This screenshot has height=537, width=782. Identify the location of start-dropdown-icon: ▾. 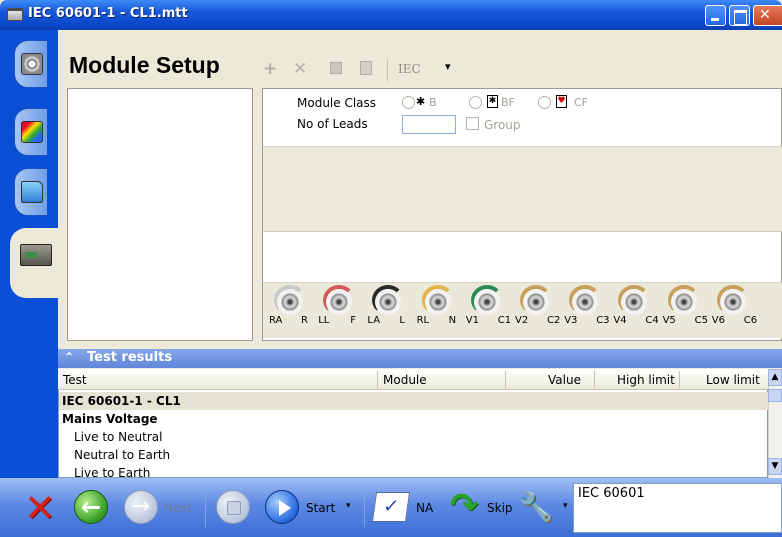
(348, 506).